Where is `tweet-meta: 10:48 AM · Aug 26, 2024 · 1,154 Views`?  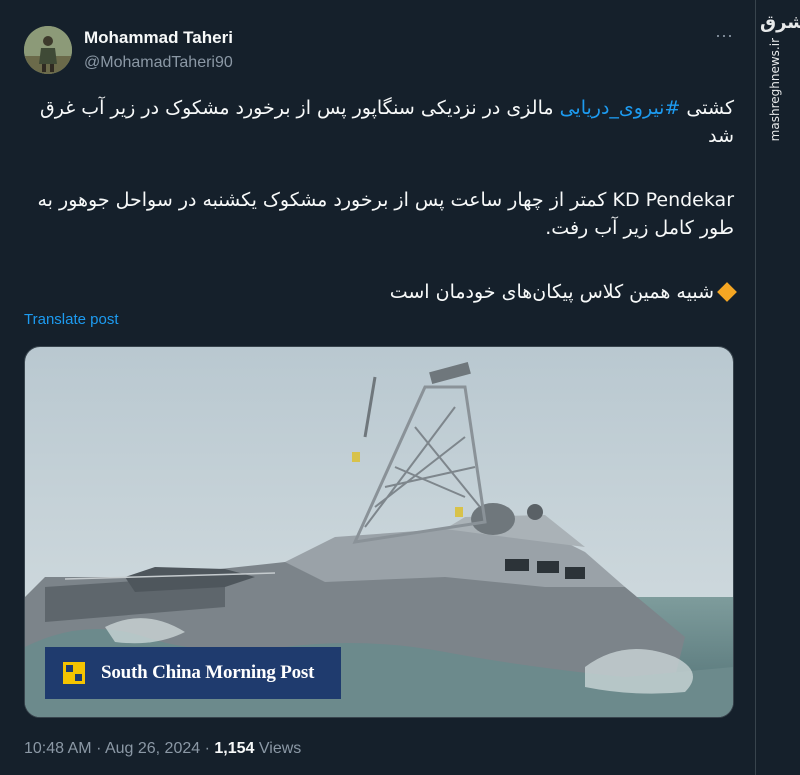
tweet-meta: 10:48 AM · Aug 26, 2024 · 1,154 Views is located at coordinates (162, 749).